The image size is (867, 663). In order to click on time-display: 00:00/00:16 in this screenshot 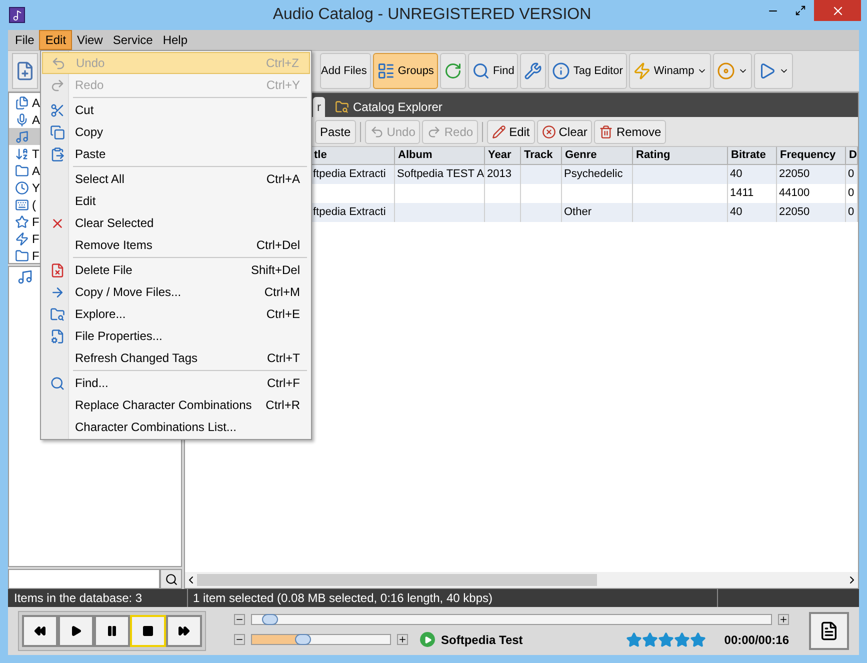, I will do `click(756, 640)`.